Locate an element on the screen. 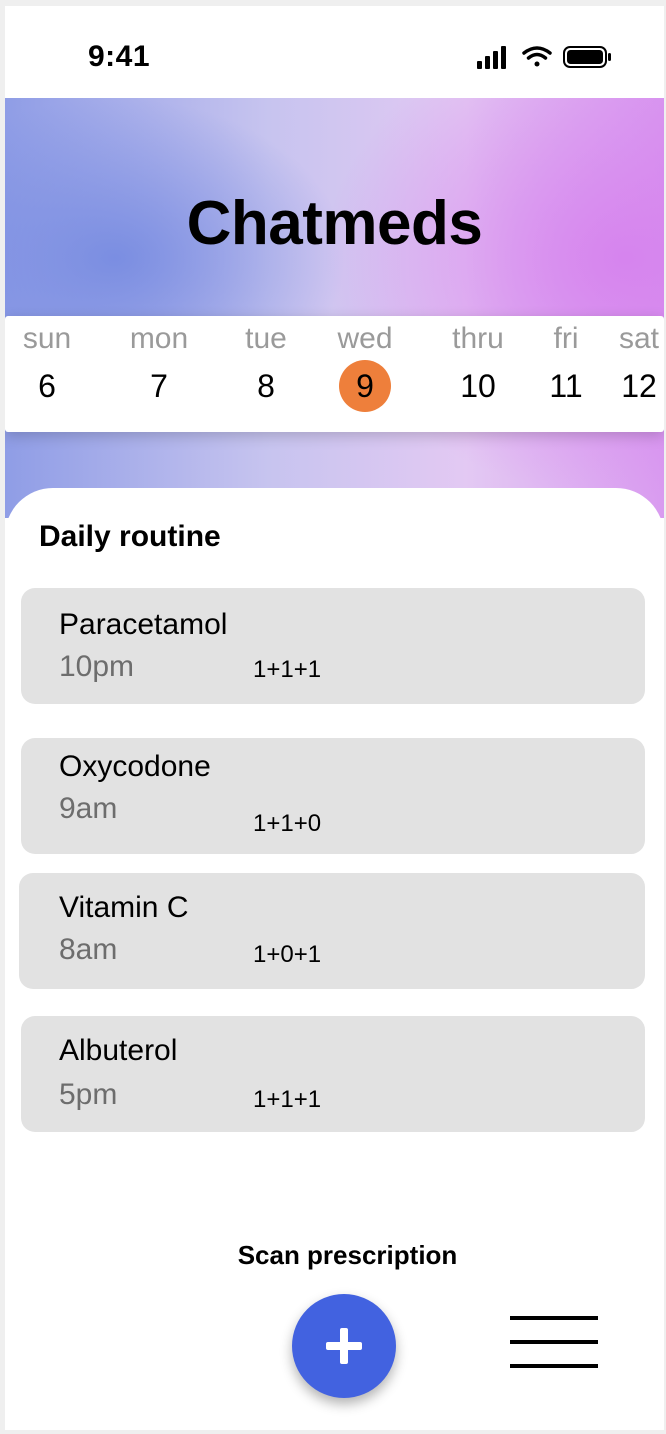 This screenshot has width=666, height=1434. medication-name: Oxycodone is located at coordinates (135, 766).